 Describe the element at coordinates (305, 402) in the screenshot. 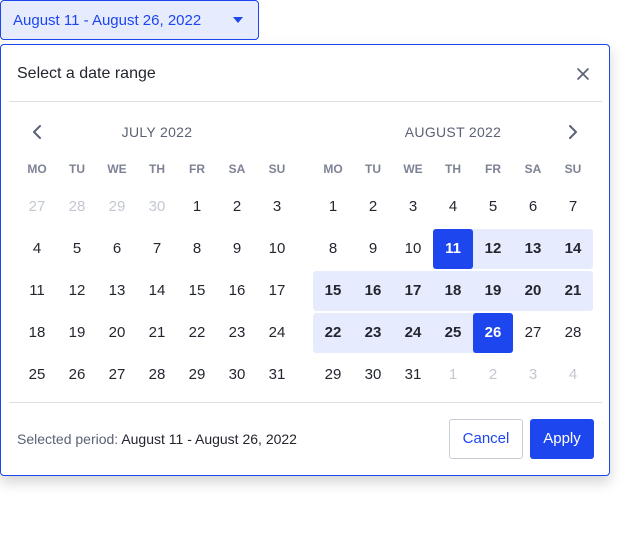

I see `footer-divider` at that location.